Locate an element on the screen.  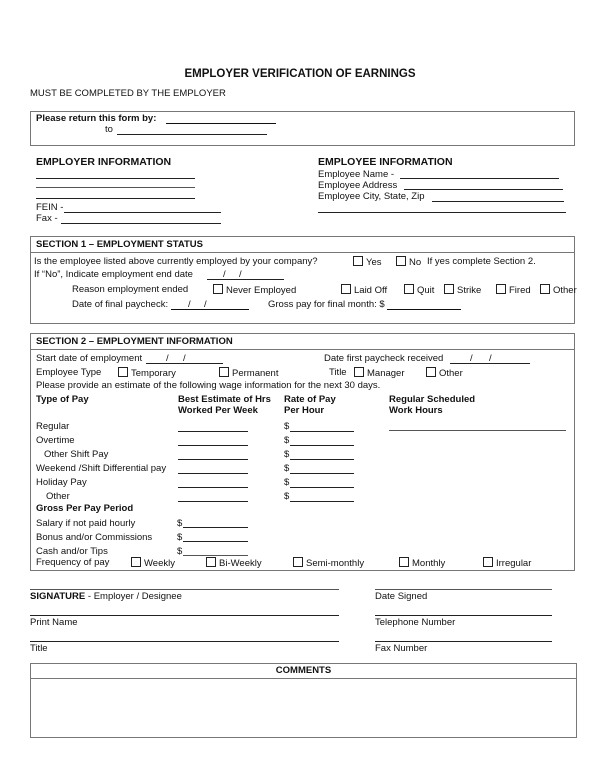
employer-info-heading: EMPLOYER INFORMATION is located at coordinates (104, 162).